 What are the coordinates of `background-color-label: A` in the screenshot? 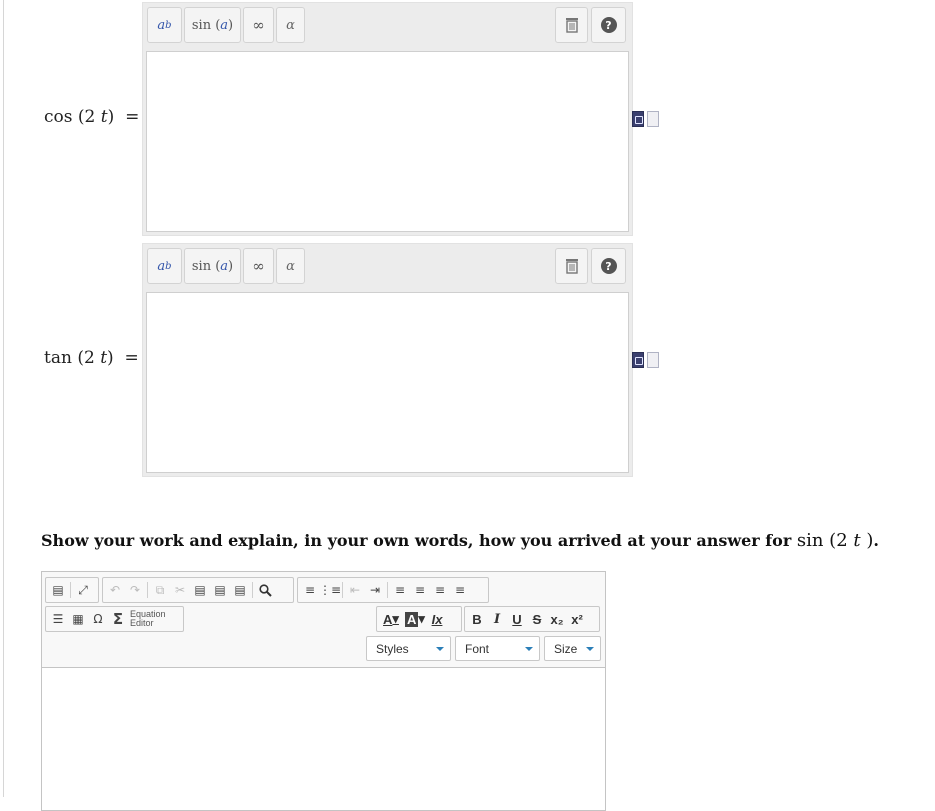 It's located at (412, 619).